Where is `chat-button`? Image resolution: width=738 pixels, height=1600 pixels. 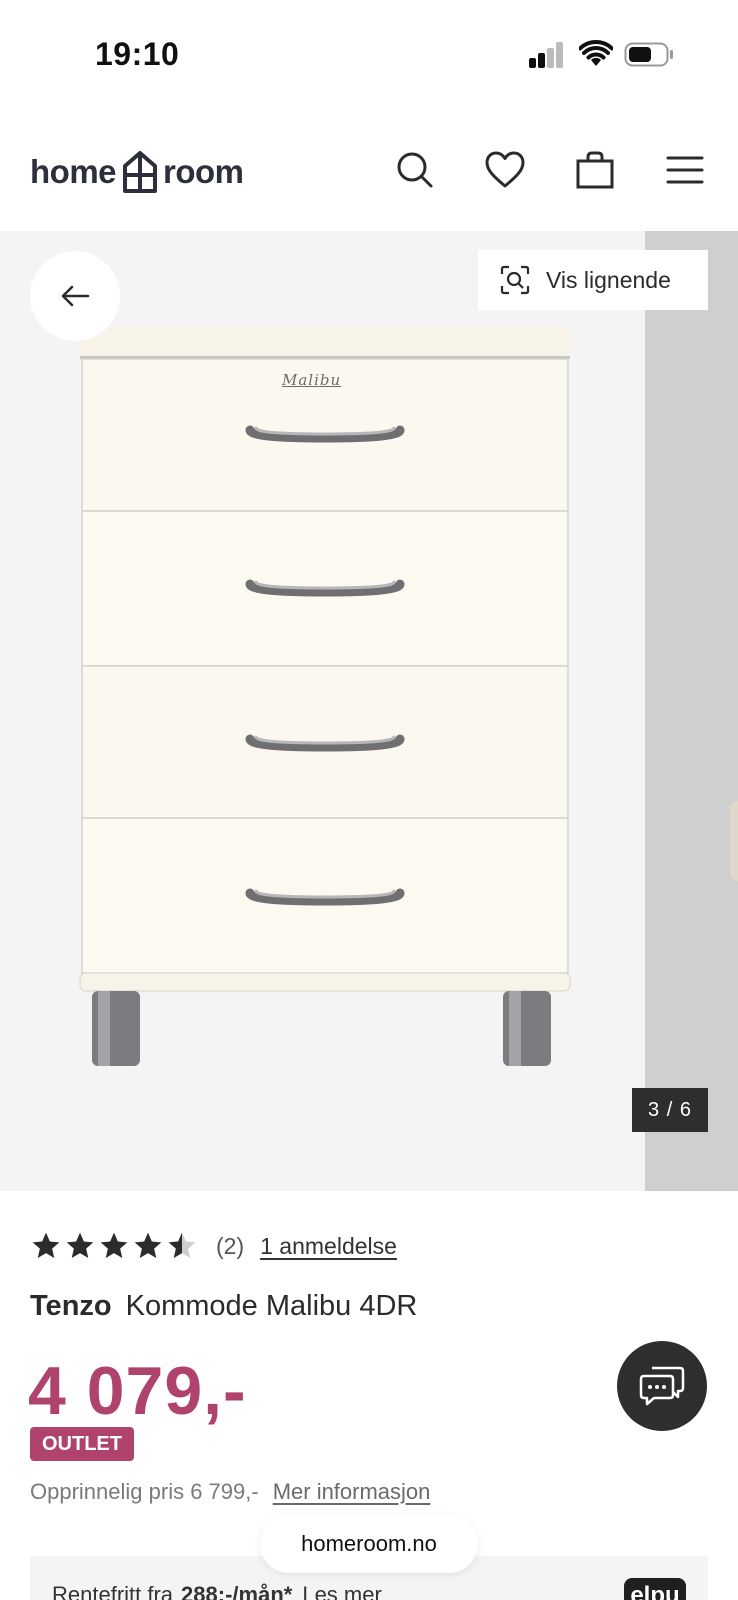 chat-button is located at coordinates (662, 1386).